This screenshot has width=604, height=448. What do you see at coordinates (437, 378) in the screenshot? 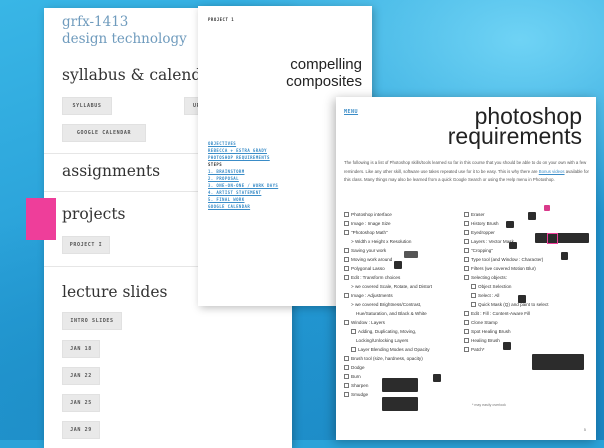
I see `brush-tool-icon` at bounding box center [437, 378].